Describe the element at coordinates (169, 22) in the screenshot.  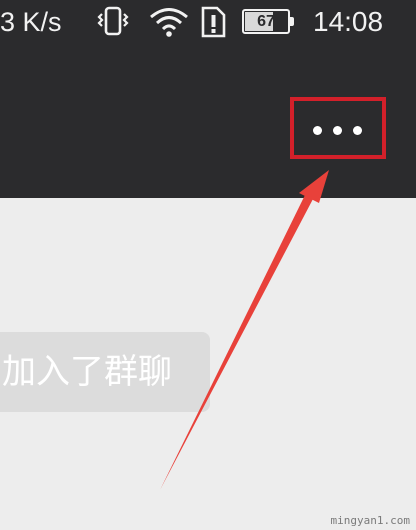
I see `wifi-icon` at that location.